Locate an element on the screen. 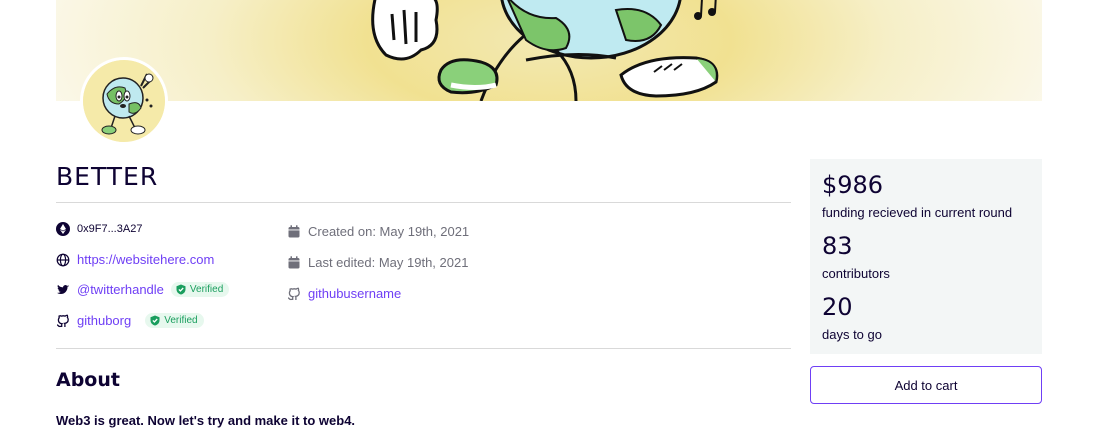 This screenshot has width=1096, height=434. funding-label: funding recieved in current round is located at coordinates (917, 212).